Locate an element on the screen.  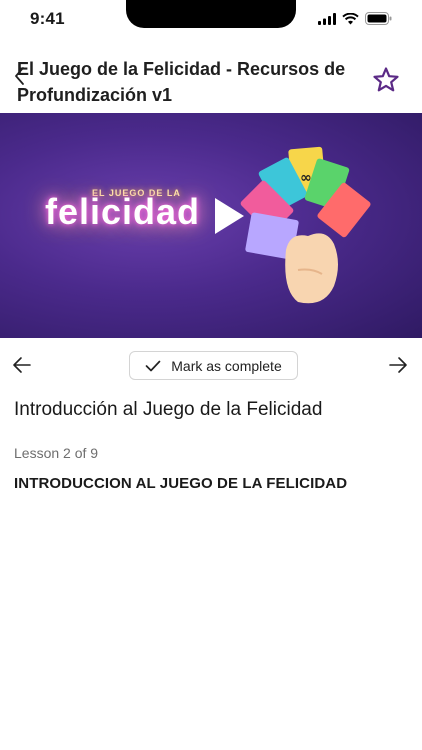
status-time: 9:41 is located at coordinates (47, 18).